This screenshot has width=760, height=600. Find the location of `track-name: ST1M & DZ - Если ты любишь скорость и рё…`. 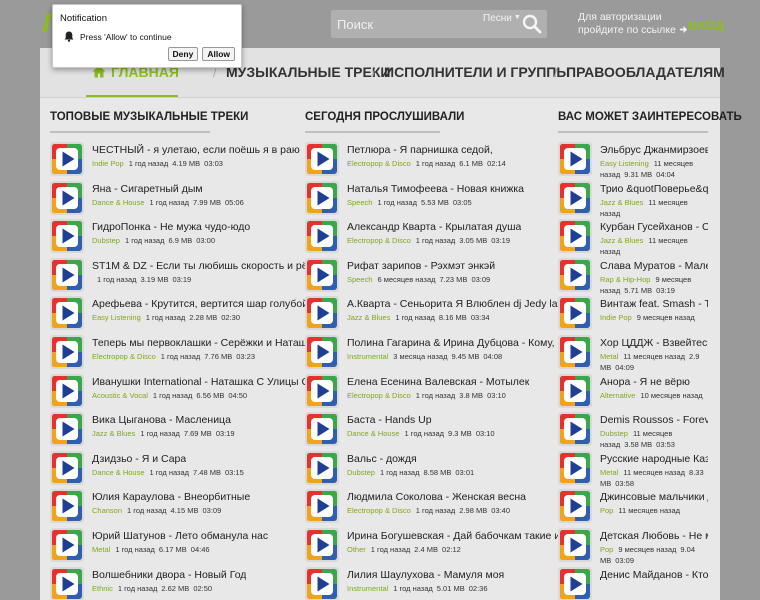

track-name: ST1M & DZ - Если ты любишь скорость и рё… is located at coordinates (202, 266).